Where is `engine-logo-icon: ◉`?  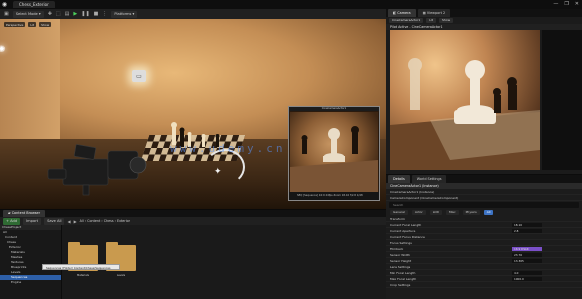 engine-logo-icon: ◉ is located at coordinates (4, 4).